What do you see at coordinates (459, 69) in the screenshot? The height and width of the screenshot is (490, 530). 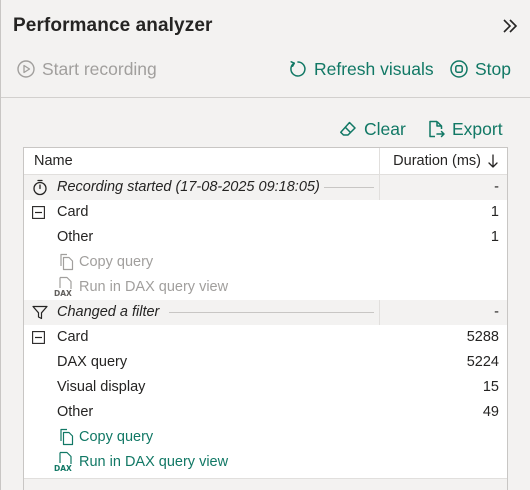 I see `stop-circle-icon` at bounding box center [459, 69].